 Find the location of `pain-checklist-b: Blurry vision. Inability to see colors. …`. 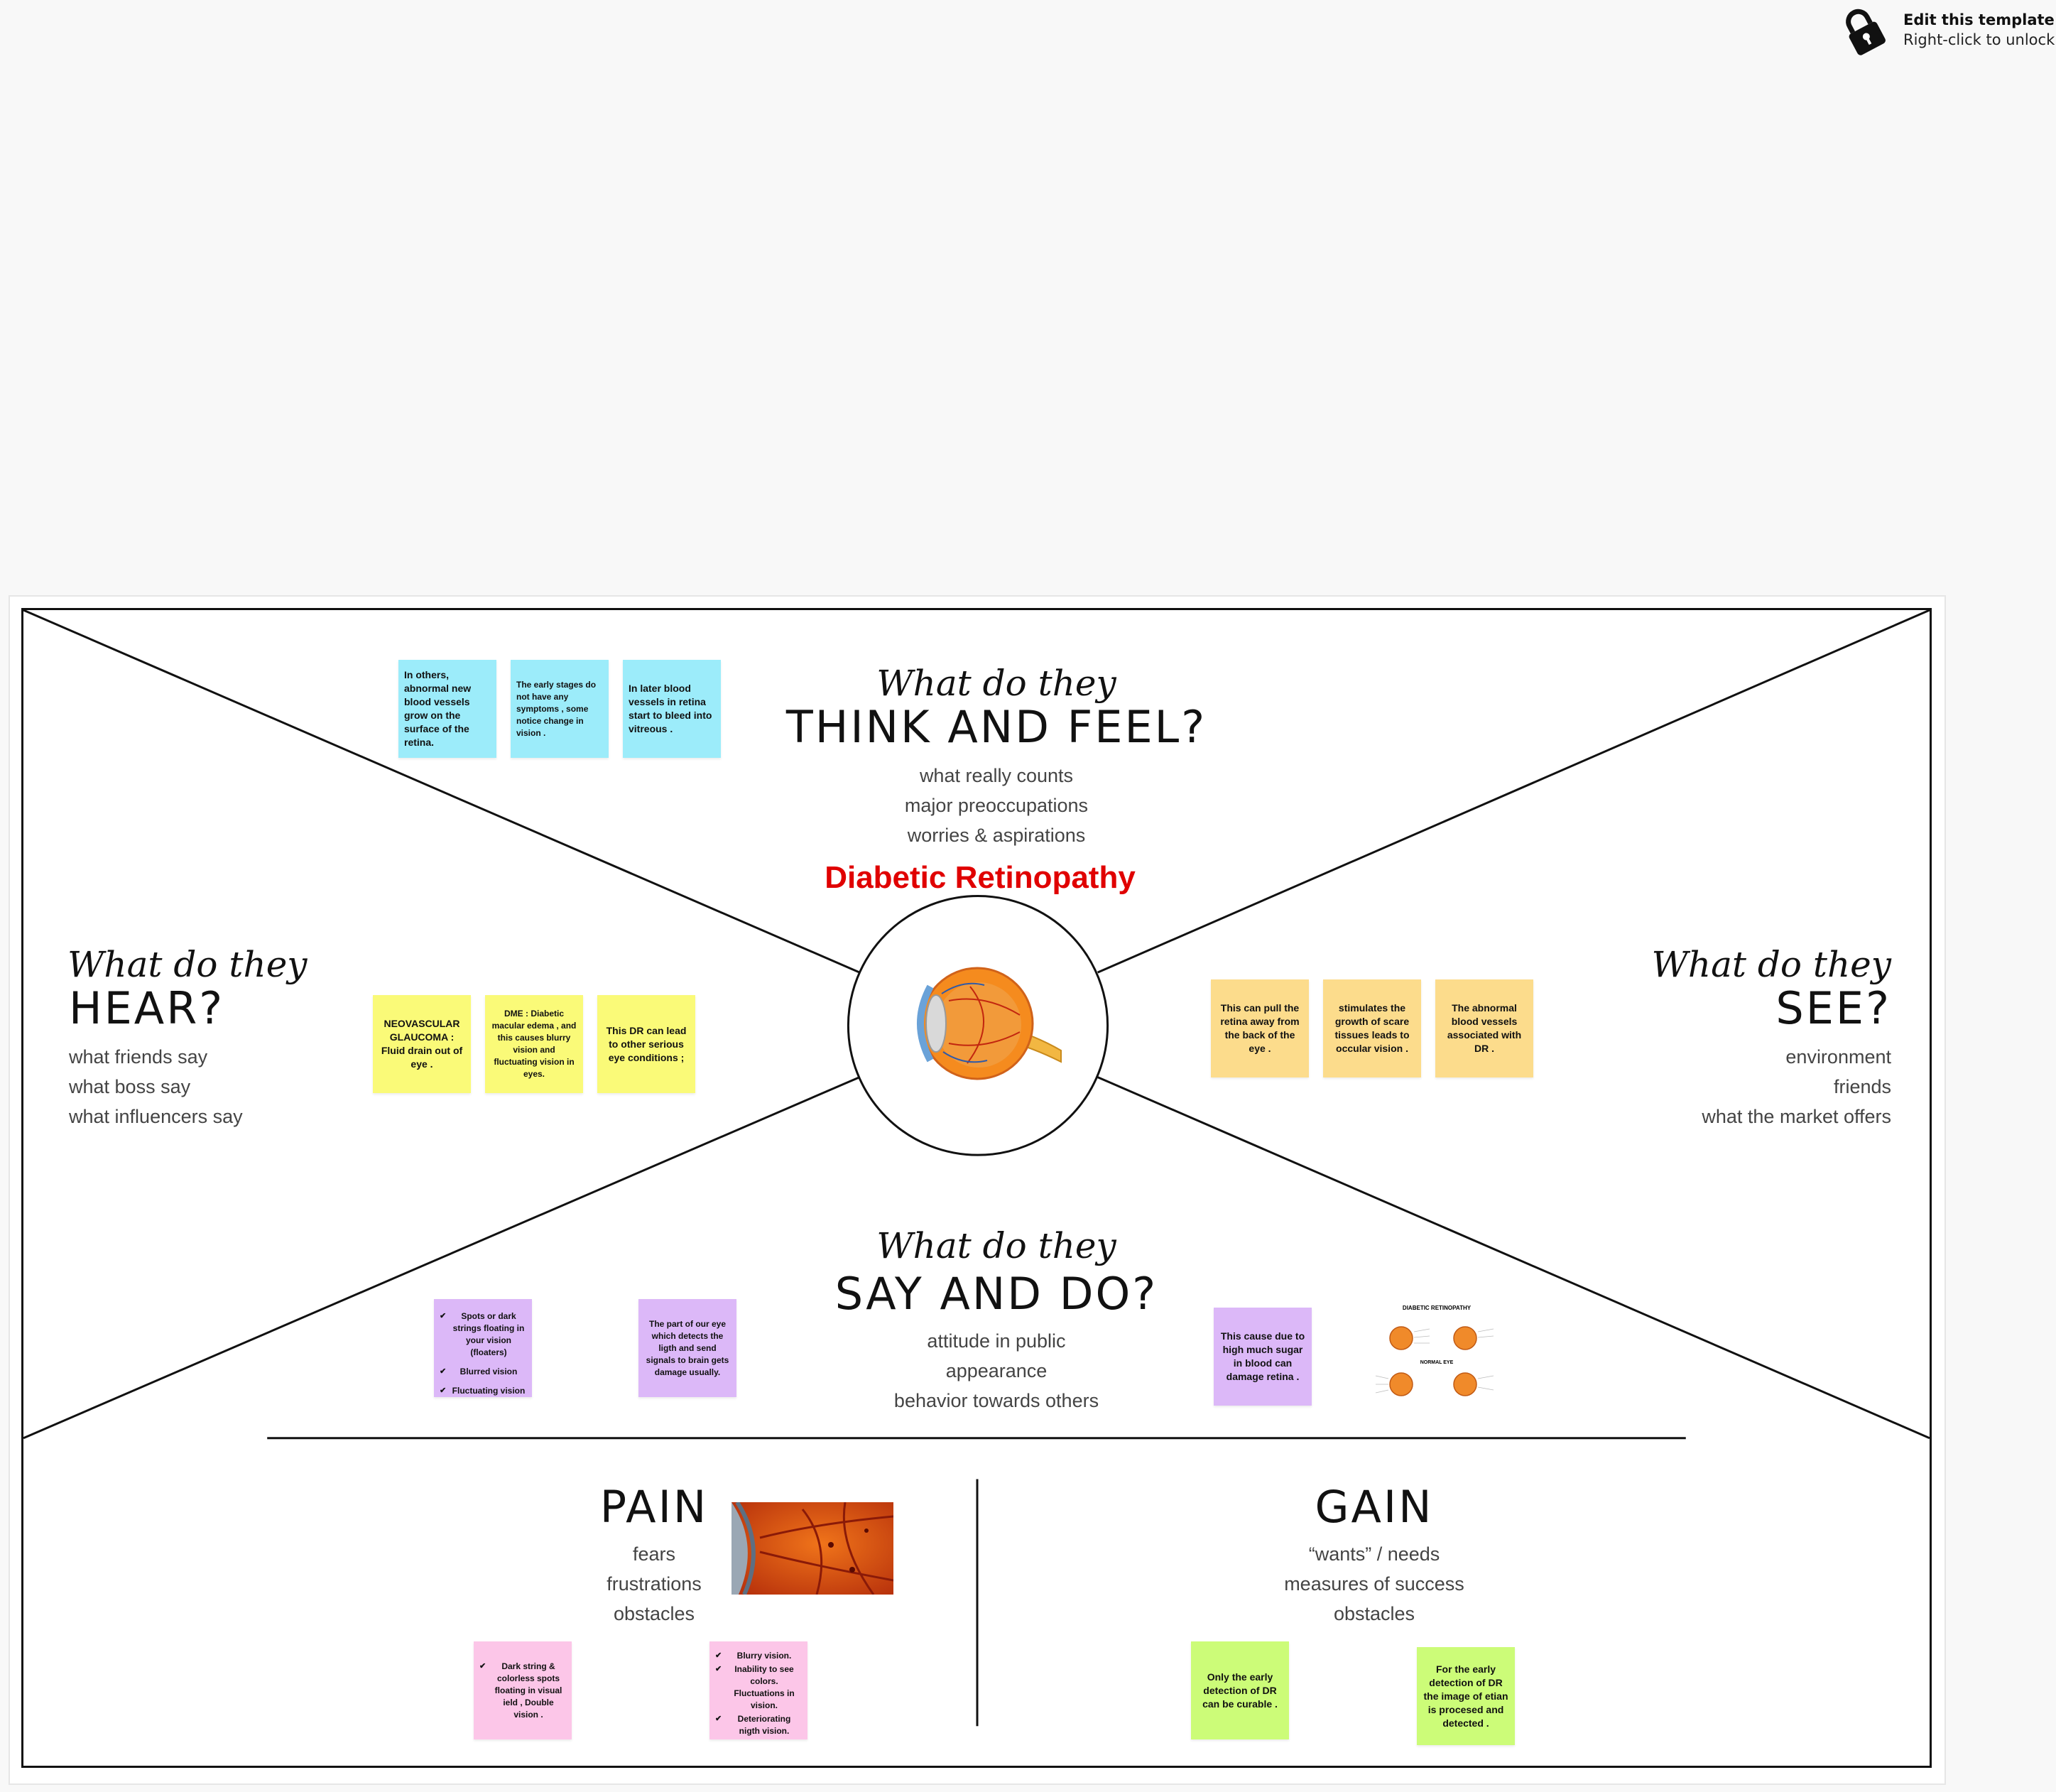

pain-checklist-b: Blurry vision. Inability to see colors. … is located at coordinates (758, 1694).